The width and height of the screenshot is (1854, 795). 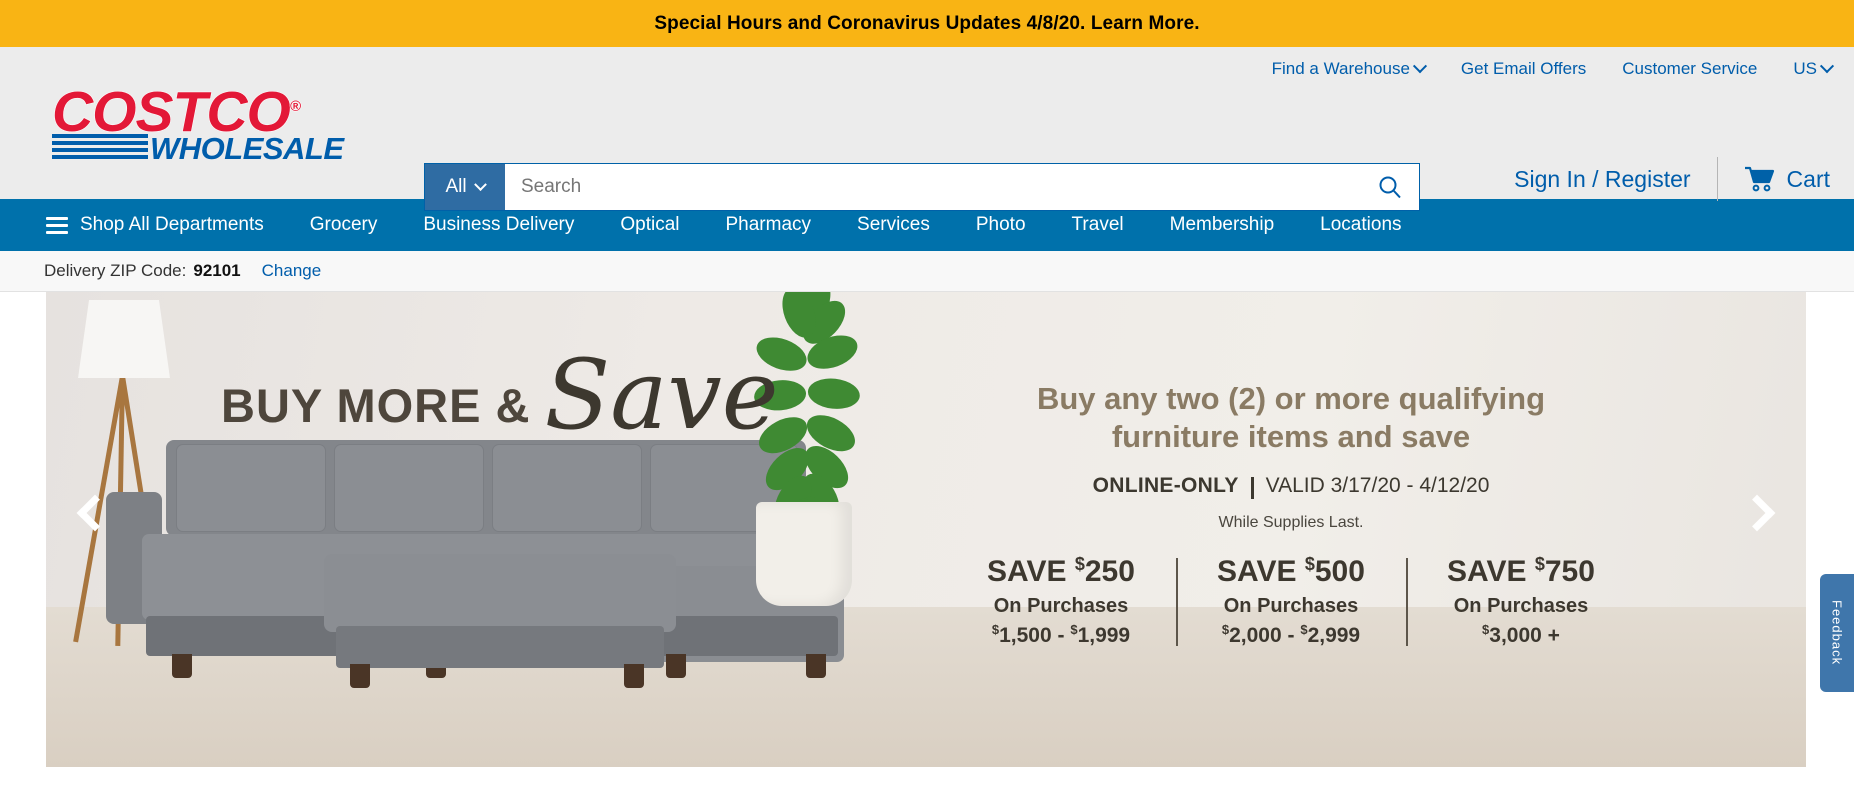 I want to click on feedback-tab: Feedback, so click(x=1837, y=633).